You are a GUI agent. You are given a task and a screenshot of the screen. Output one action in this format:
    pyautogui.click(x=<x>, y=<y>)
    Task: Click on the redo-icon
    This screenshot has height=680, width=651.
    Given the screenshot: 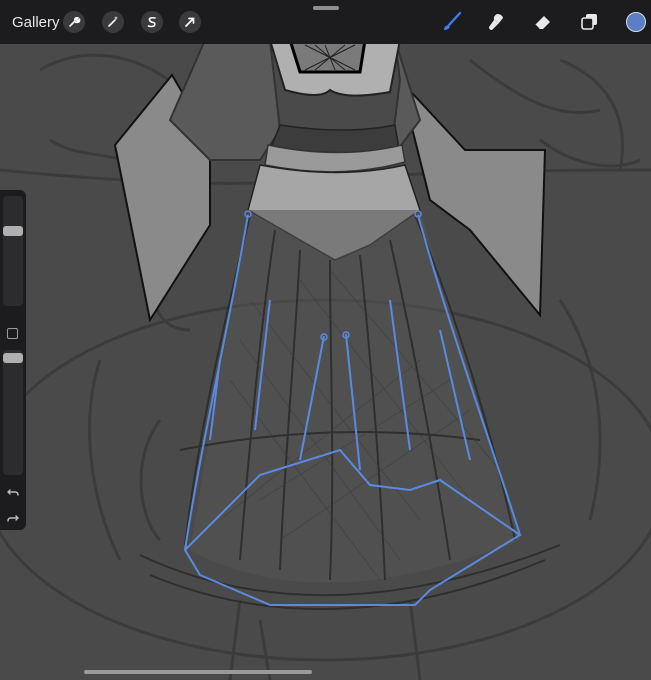 What is the action you would take?
    pyautogui.click(x=13, y=518)
    